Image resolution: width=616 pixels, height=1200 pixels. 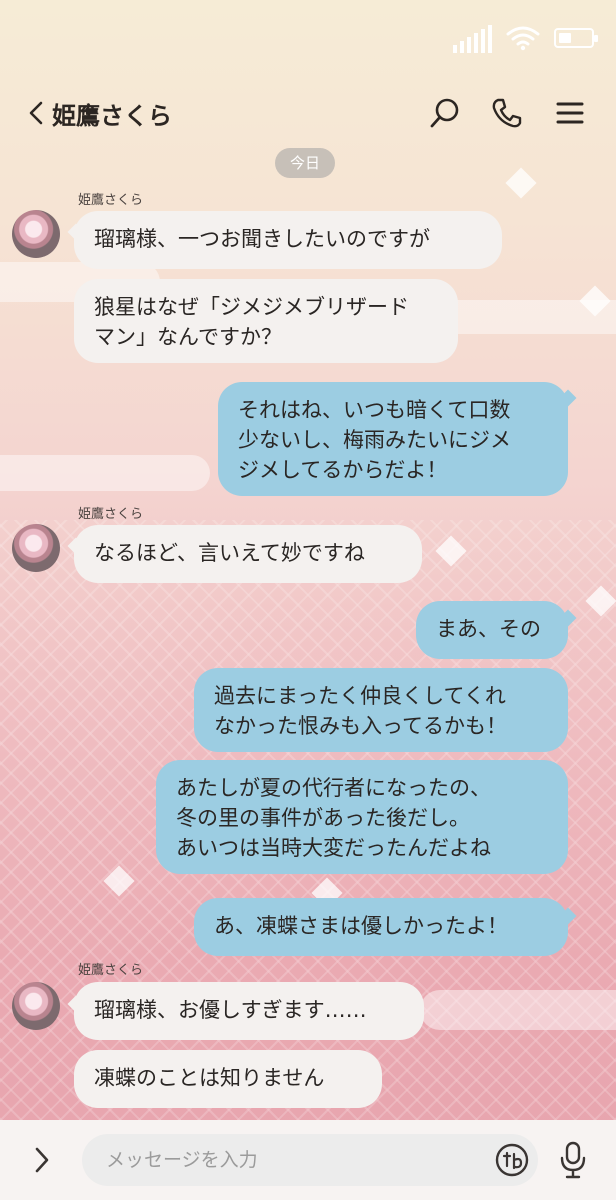 I want to click on search-icon, so click(x=445, y=113).